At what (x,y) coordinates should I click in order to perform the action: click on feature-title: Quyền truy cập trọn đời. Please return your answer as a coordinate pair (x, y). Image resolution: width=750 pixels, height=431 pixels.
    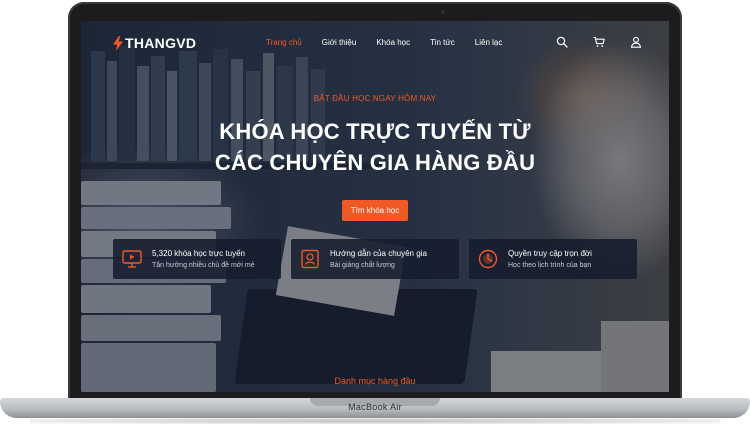
    Looking at the image, I should click on (550, 253).